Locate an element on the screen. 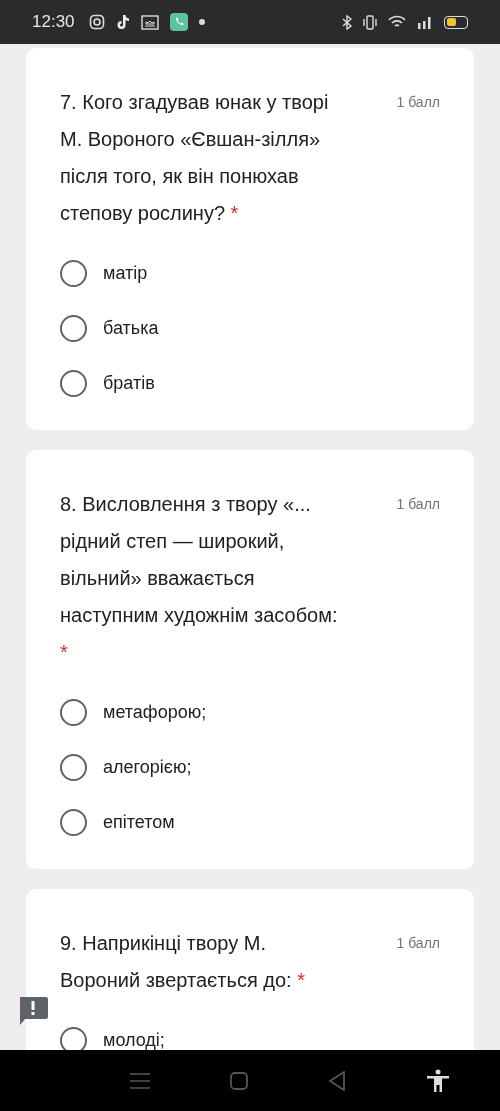 This screenshot has width=500, height=1111. option-label: молоді; is located at coordinates (134, 1039).